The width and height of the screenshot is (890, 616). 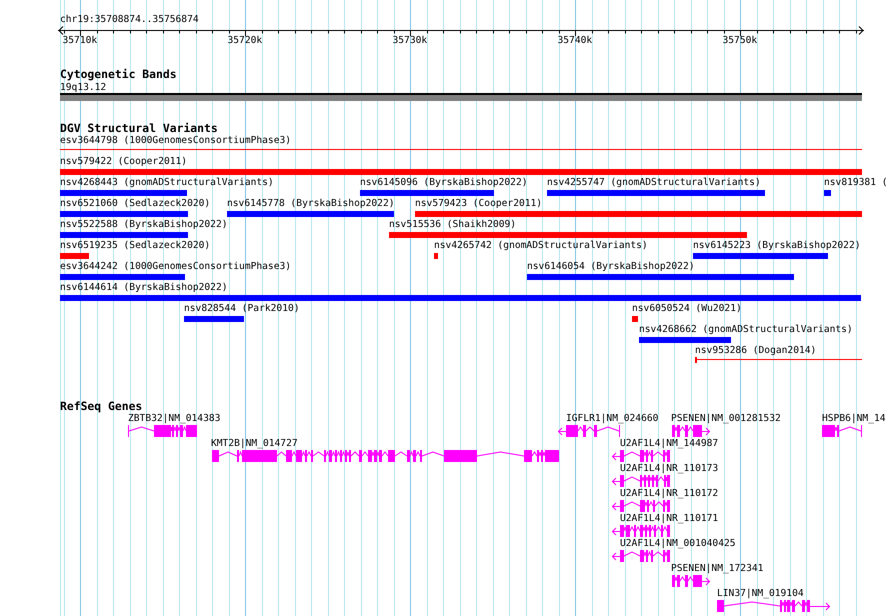 What do you see at coordinates (856, 182) in the screenshot?
I see `variant-label: nsv819381 (` at bounding box center [856, 182].